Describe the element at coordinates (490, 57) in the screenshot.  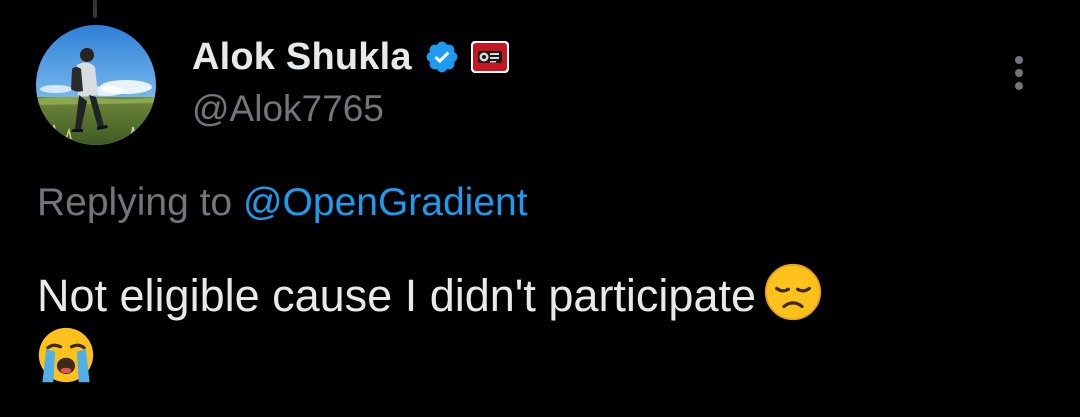
I see `affiliate-badge-icon` at that location.